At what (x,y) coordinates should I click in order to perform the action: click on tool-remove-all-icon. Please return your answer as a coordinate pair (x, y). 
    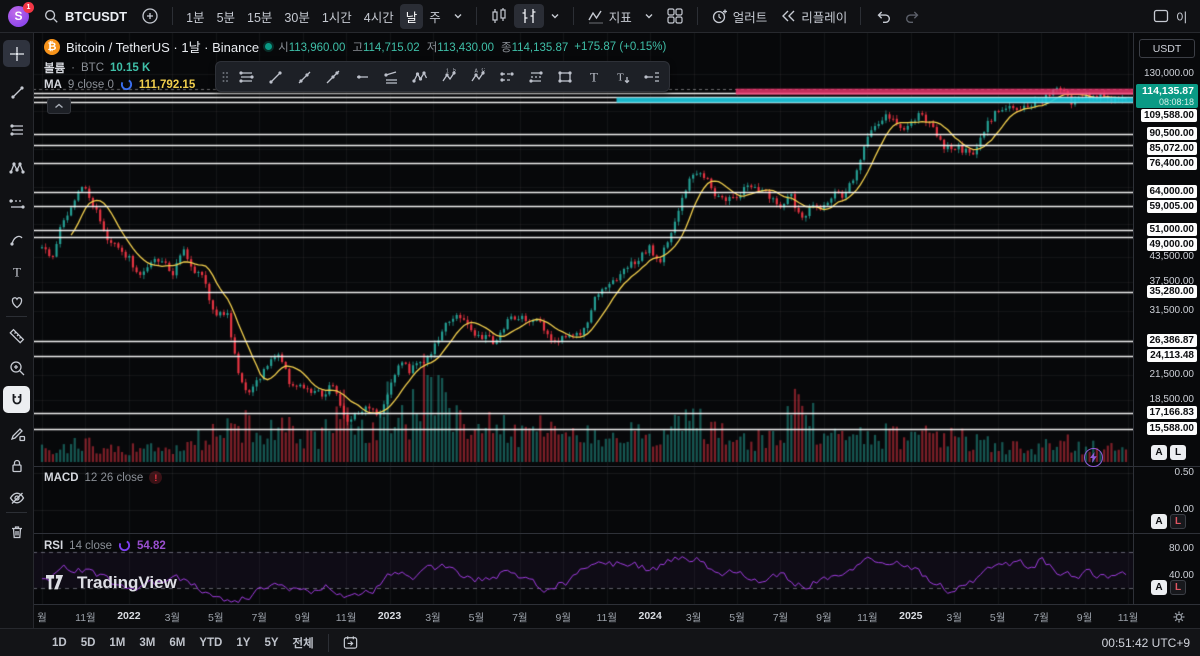
    Looking at the image, I should click on (16, 531).